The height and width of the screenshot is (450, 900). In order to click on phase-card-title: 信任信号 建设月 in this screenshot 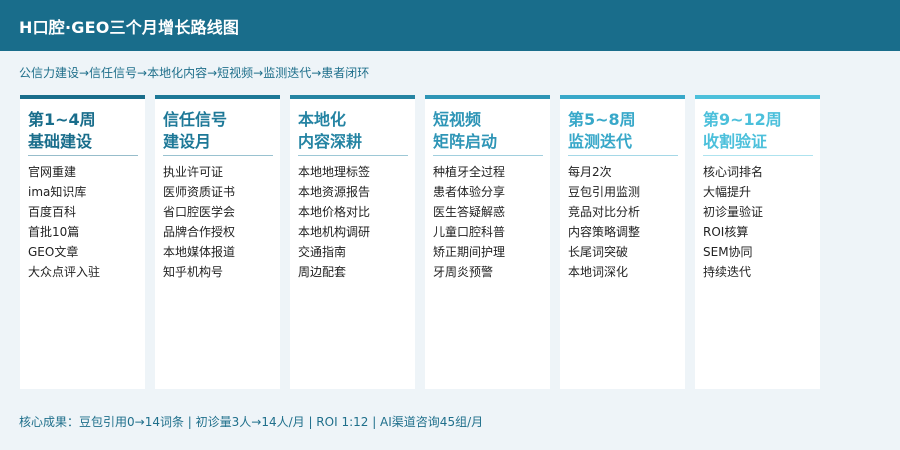, I will do `click(195, 130)`.